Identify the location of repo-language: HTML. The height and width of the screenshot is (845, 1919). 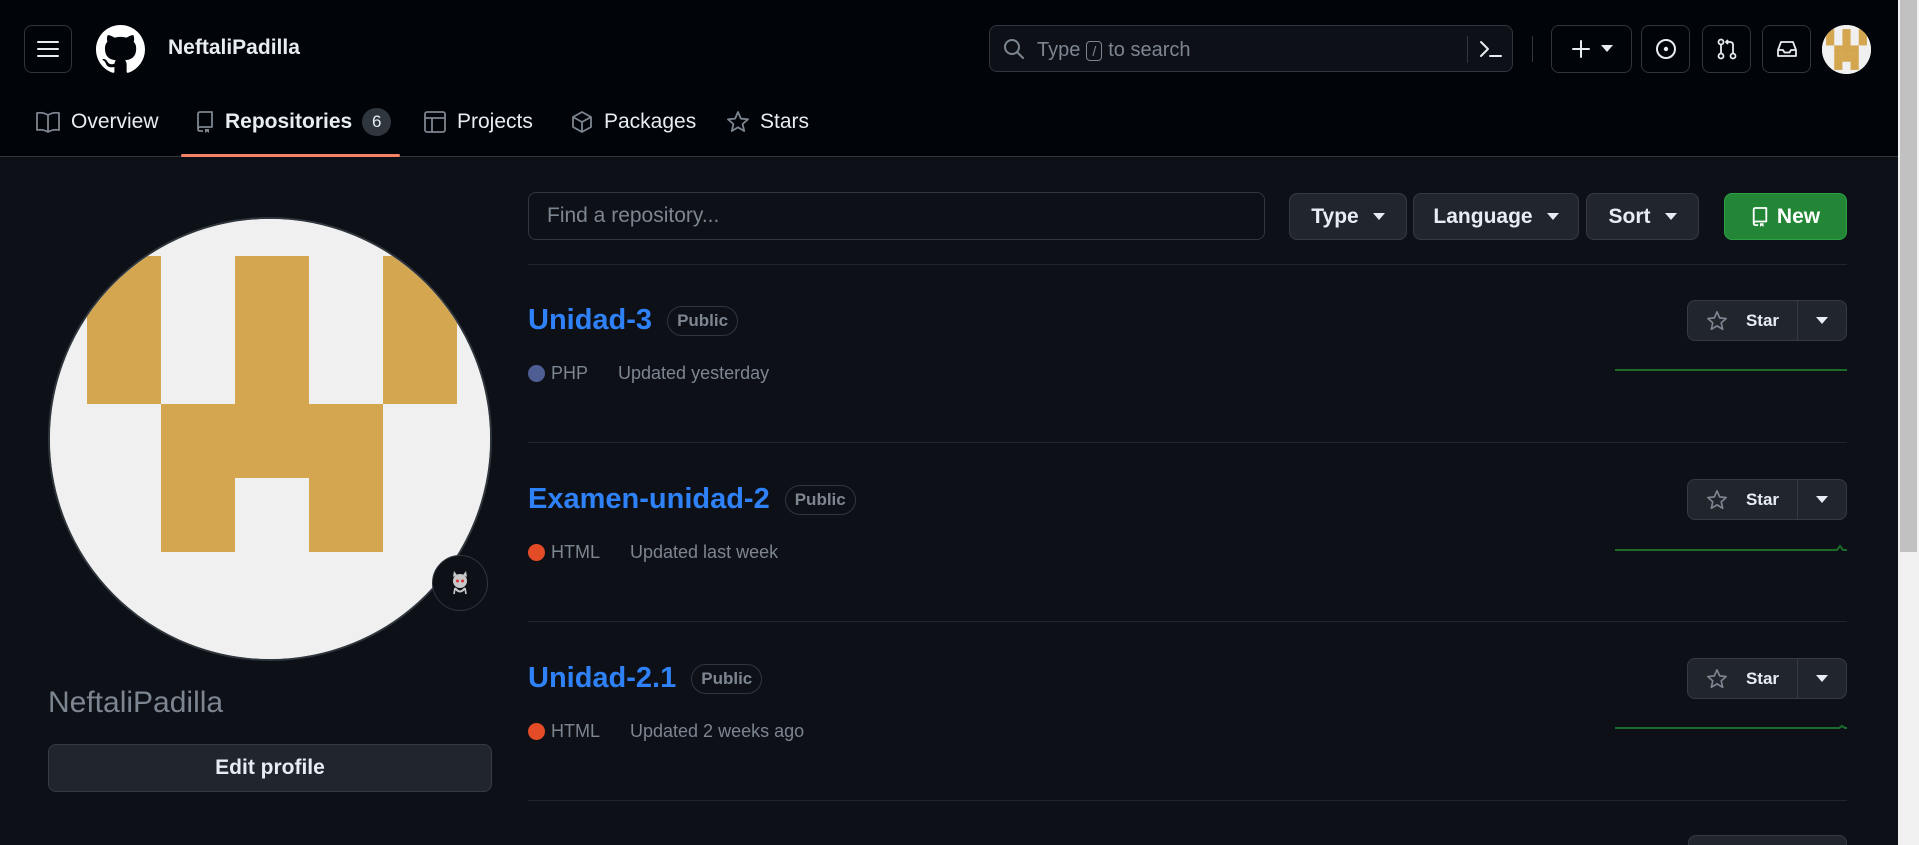
(575, 731).